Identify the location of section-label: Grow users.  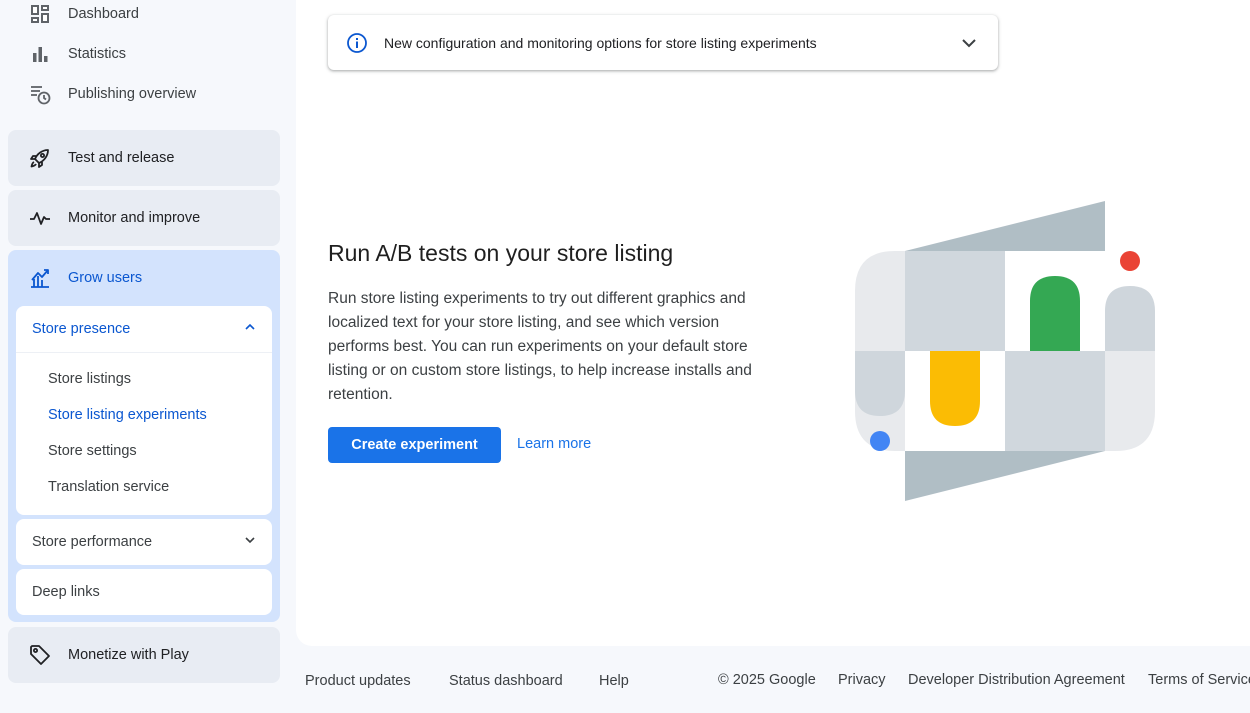
(105, 278).